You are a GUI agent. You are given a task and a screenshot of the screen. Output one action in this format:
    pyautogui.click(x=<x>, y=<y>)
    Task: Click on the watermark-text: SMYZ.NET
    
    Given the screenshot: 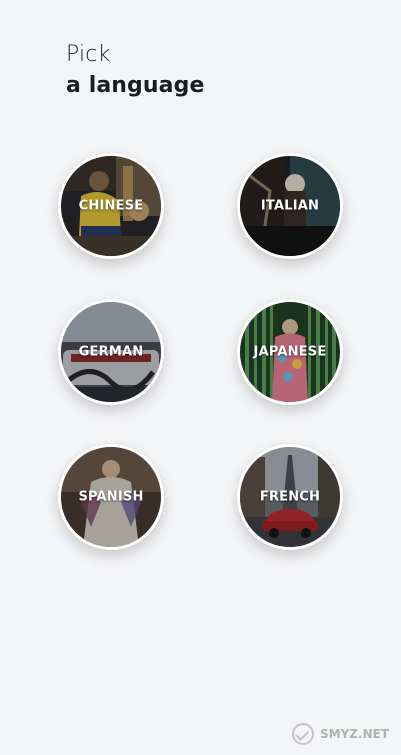 What is the action you would take?
    pyautogui.click(x=354, y=734)
    